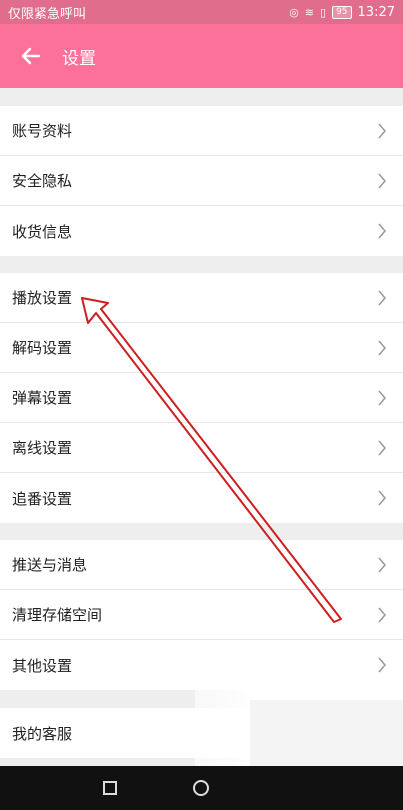 The image size is (403, 810). Describe the element at coordinates (110, 788) in the screenshot. I see `recents-icon` at that location.